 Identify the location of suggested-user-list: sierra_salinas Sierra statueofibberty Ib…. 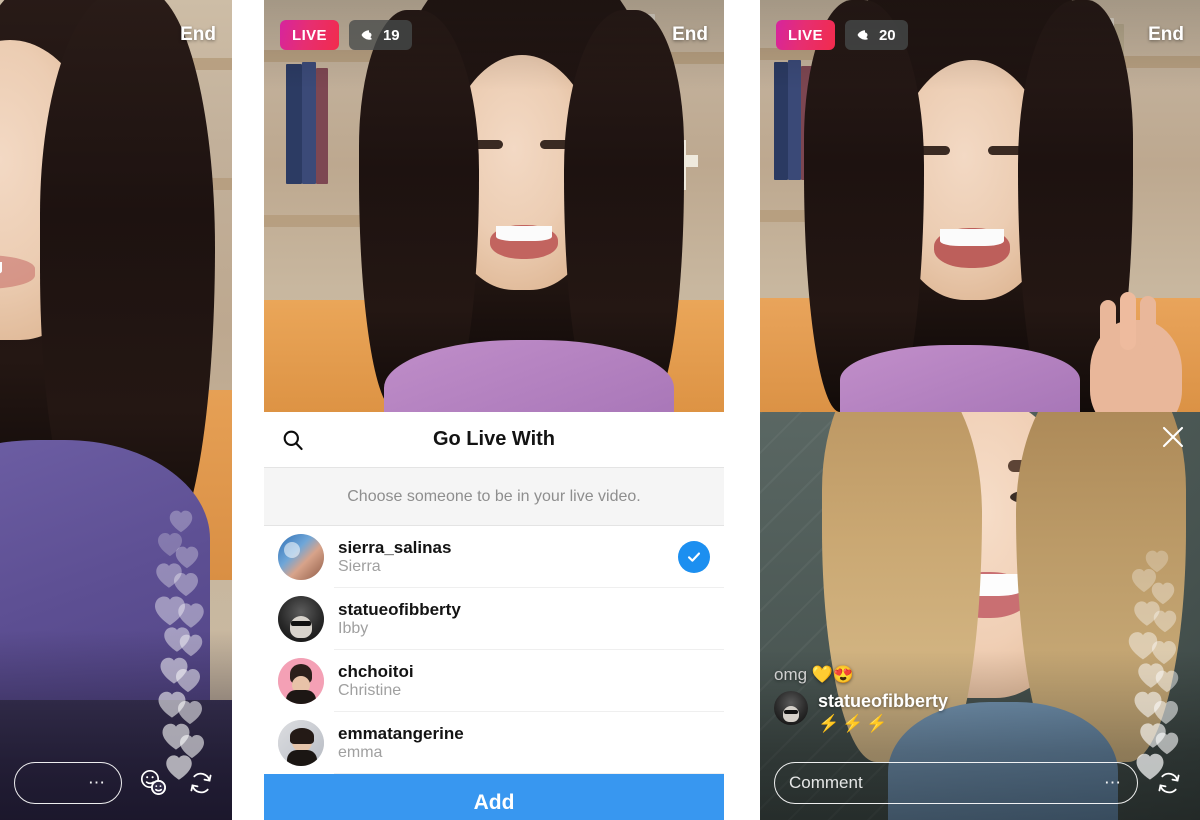
(494, 650).